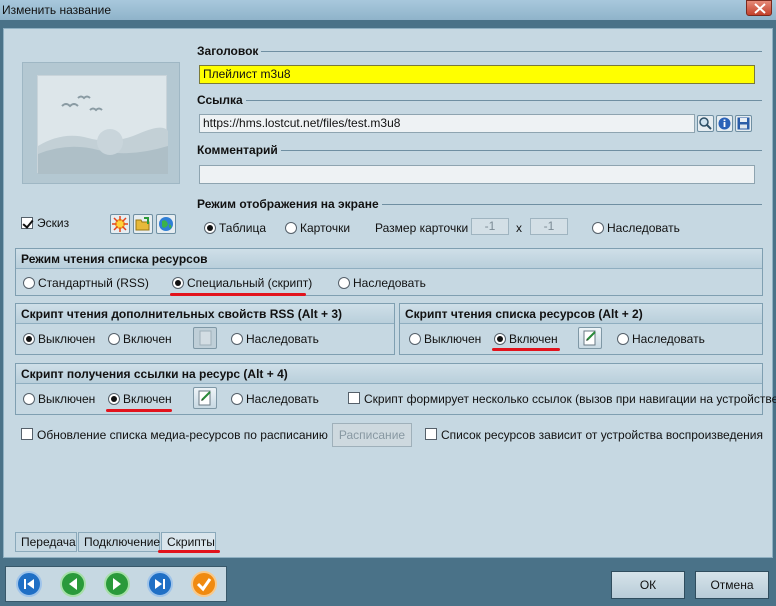  I want to click on image-placeholder-icon, so click(102, 124).